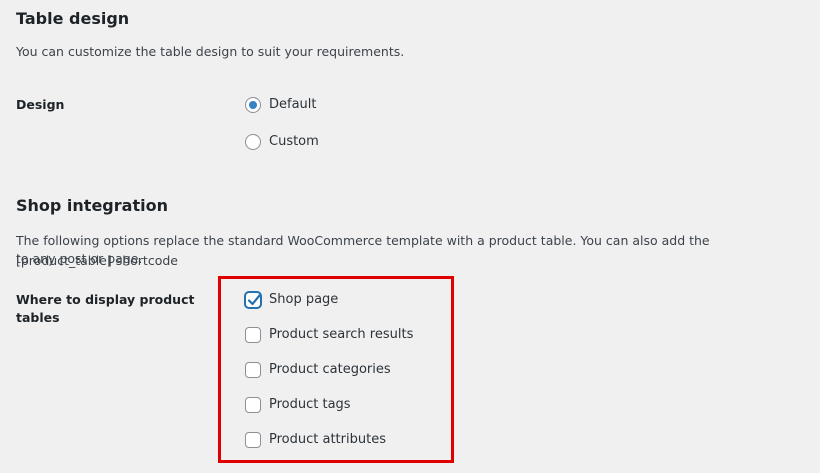 The height and width of the screenshot is (473, 820). I want to click on checkbox-product-attributes-label: Product attributes, so click(327, 439).